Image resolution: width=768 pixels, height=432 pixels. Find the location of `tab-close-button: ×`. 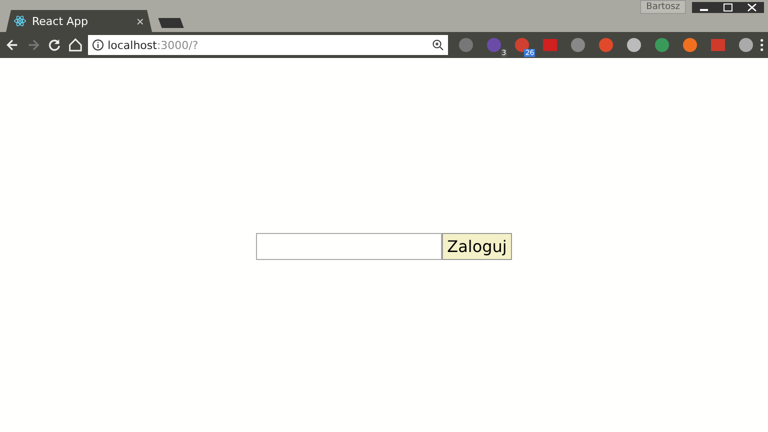

tab-close-button: × is located at coordinates (140, 21).